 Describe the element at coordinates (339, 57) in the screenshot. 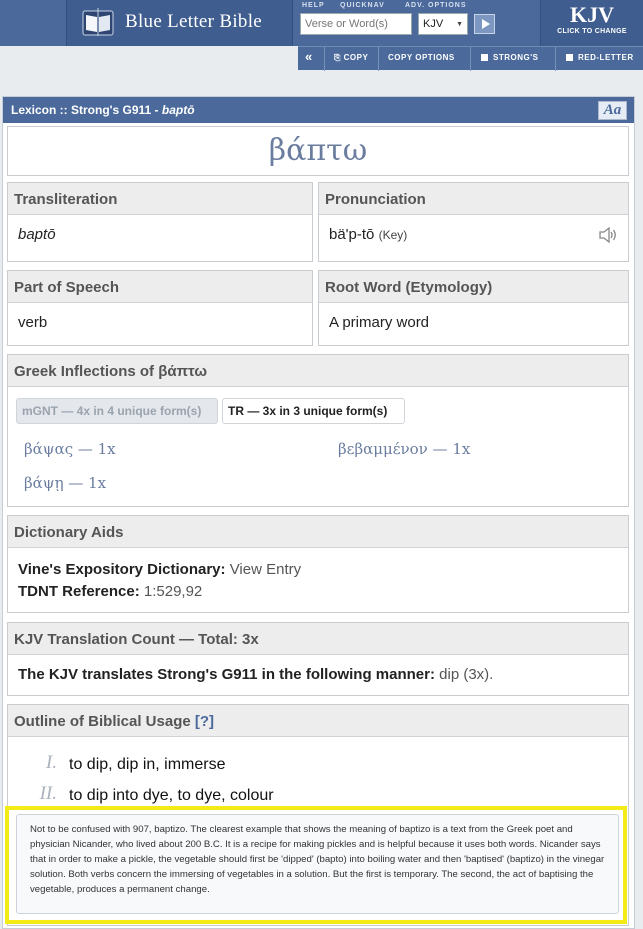

I see `copy-icon: ⎘` at that location.